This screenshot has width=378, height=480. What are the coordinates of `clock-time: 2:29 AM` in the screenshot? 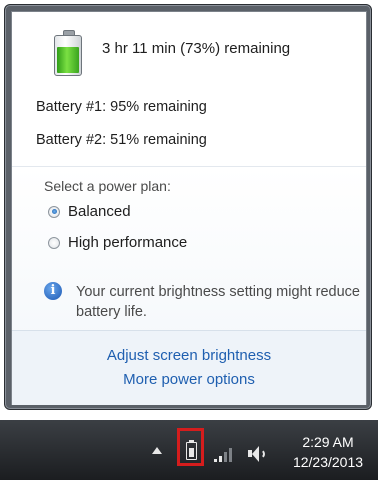 It's located at (328, 442).